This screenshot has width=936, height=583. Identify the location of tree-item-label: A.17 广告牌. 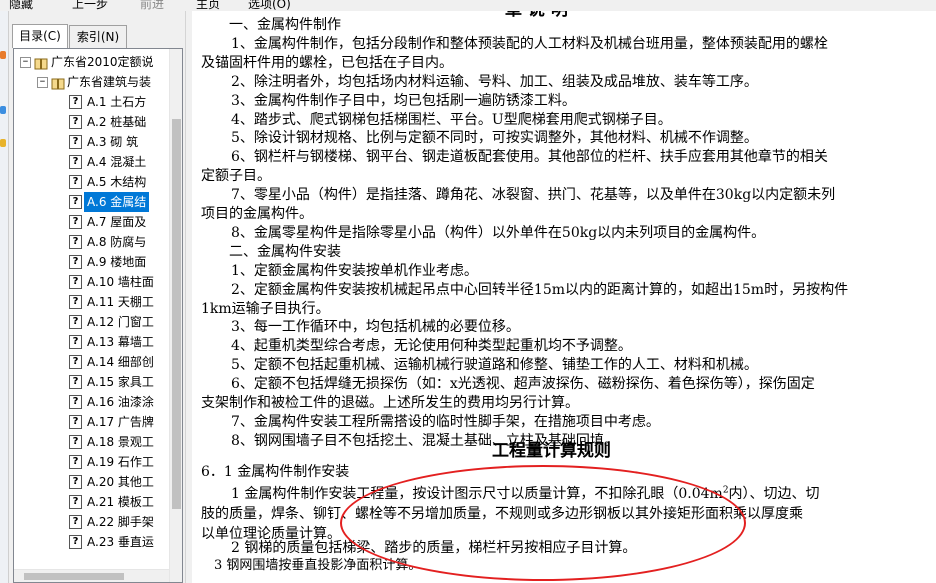
(120, 422).